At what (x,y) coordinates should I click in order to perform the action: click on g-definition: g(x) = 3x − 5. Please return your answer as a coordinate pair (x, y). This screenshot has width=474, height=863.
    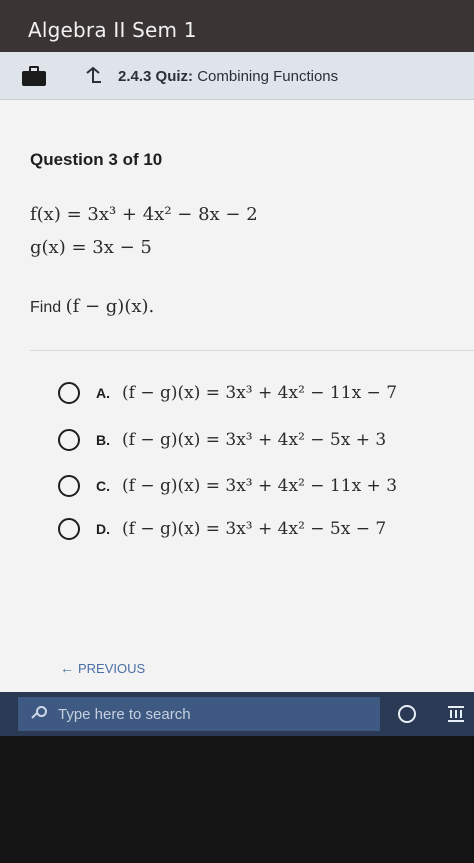
    Looking at the image, I should click on (91, 247).